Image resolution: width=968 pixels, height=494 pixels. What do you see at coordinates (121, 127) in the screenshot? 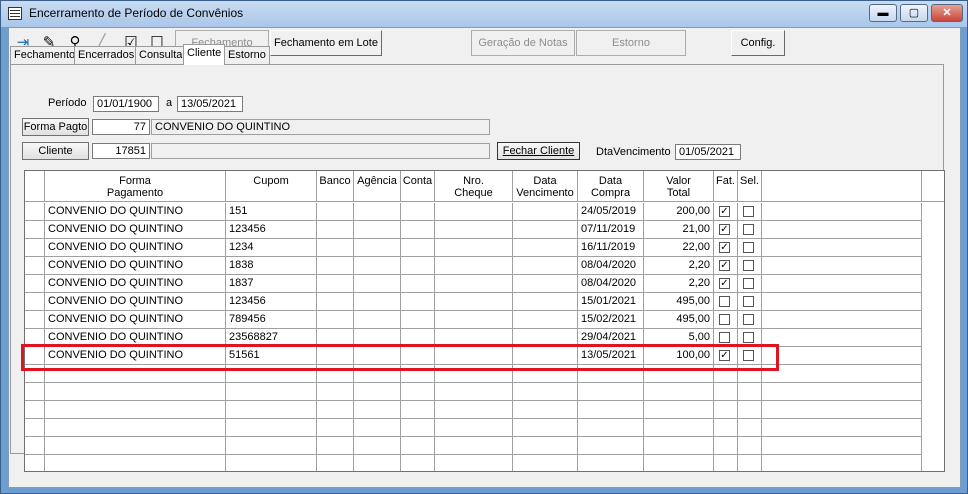
I see `forma-pagto-code-input: 77` at bounding box center [121, 127].